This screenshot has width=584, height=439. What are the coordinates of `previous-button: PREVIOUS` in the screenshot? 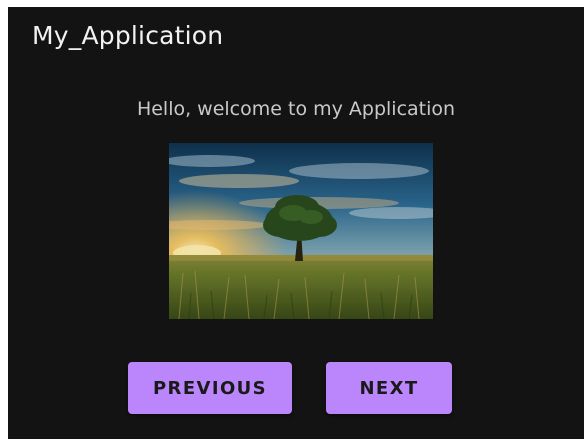 It's located at (210, 388).